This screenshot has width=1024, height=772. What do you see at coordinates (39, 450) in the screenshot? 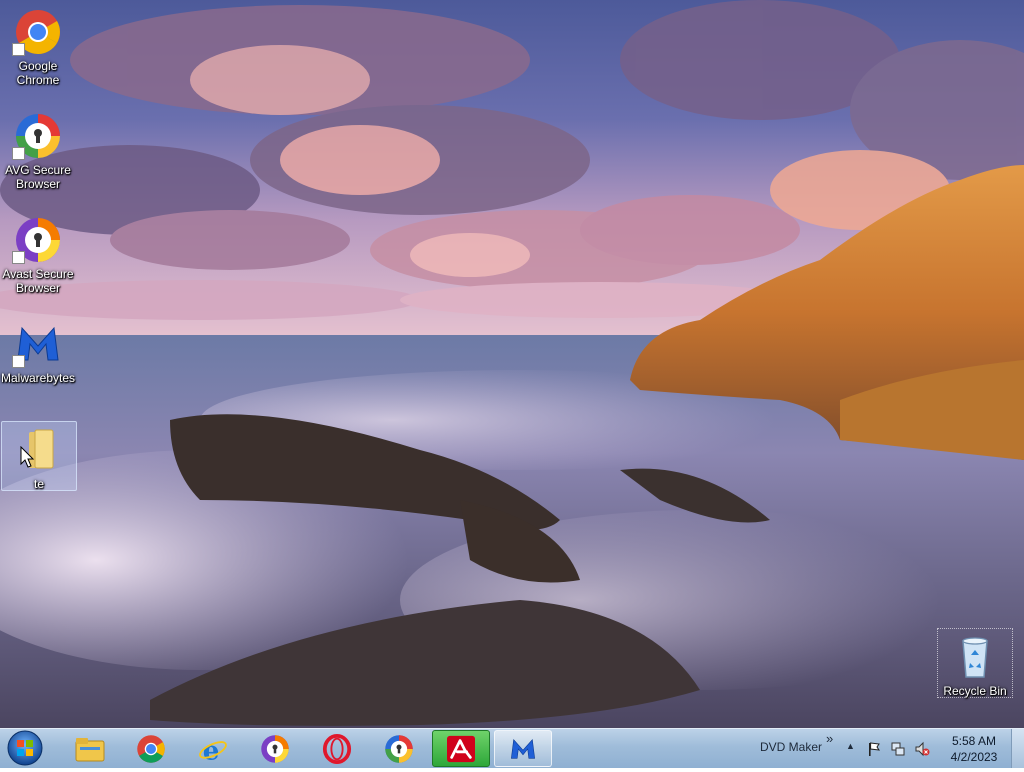
I see `folder-icon` at bounding box center [39, 450].